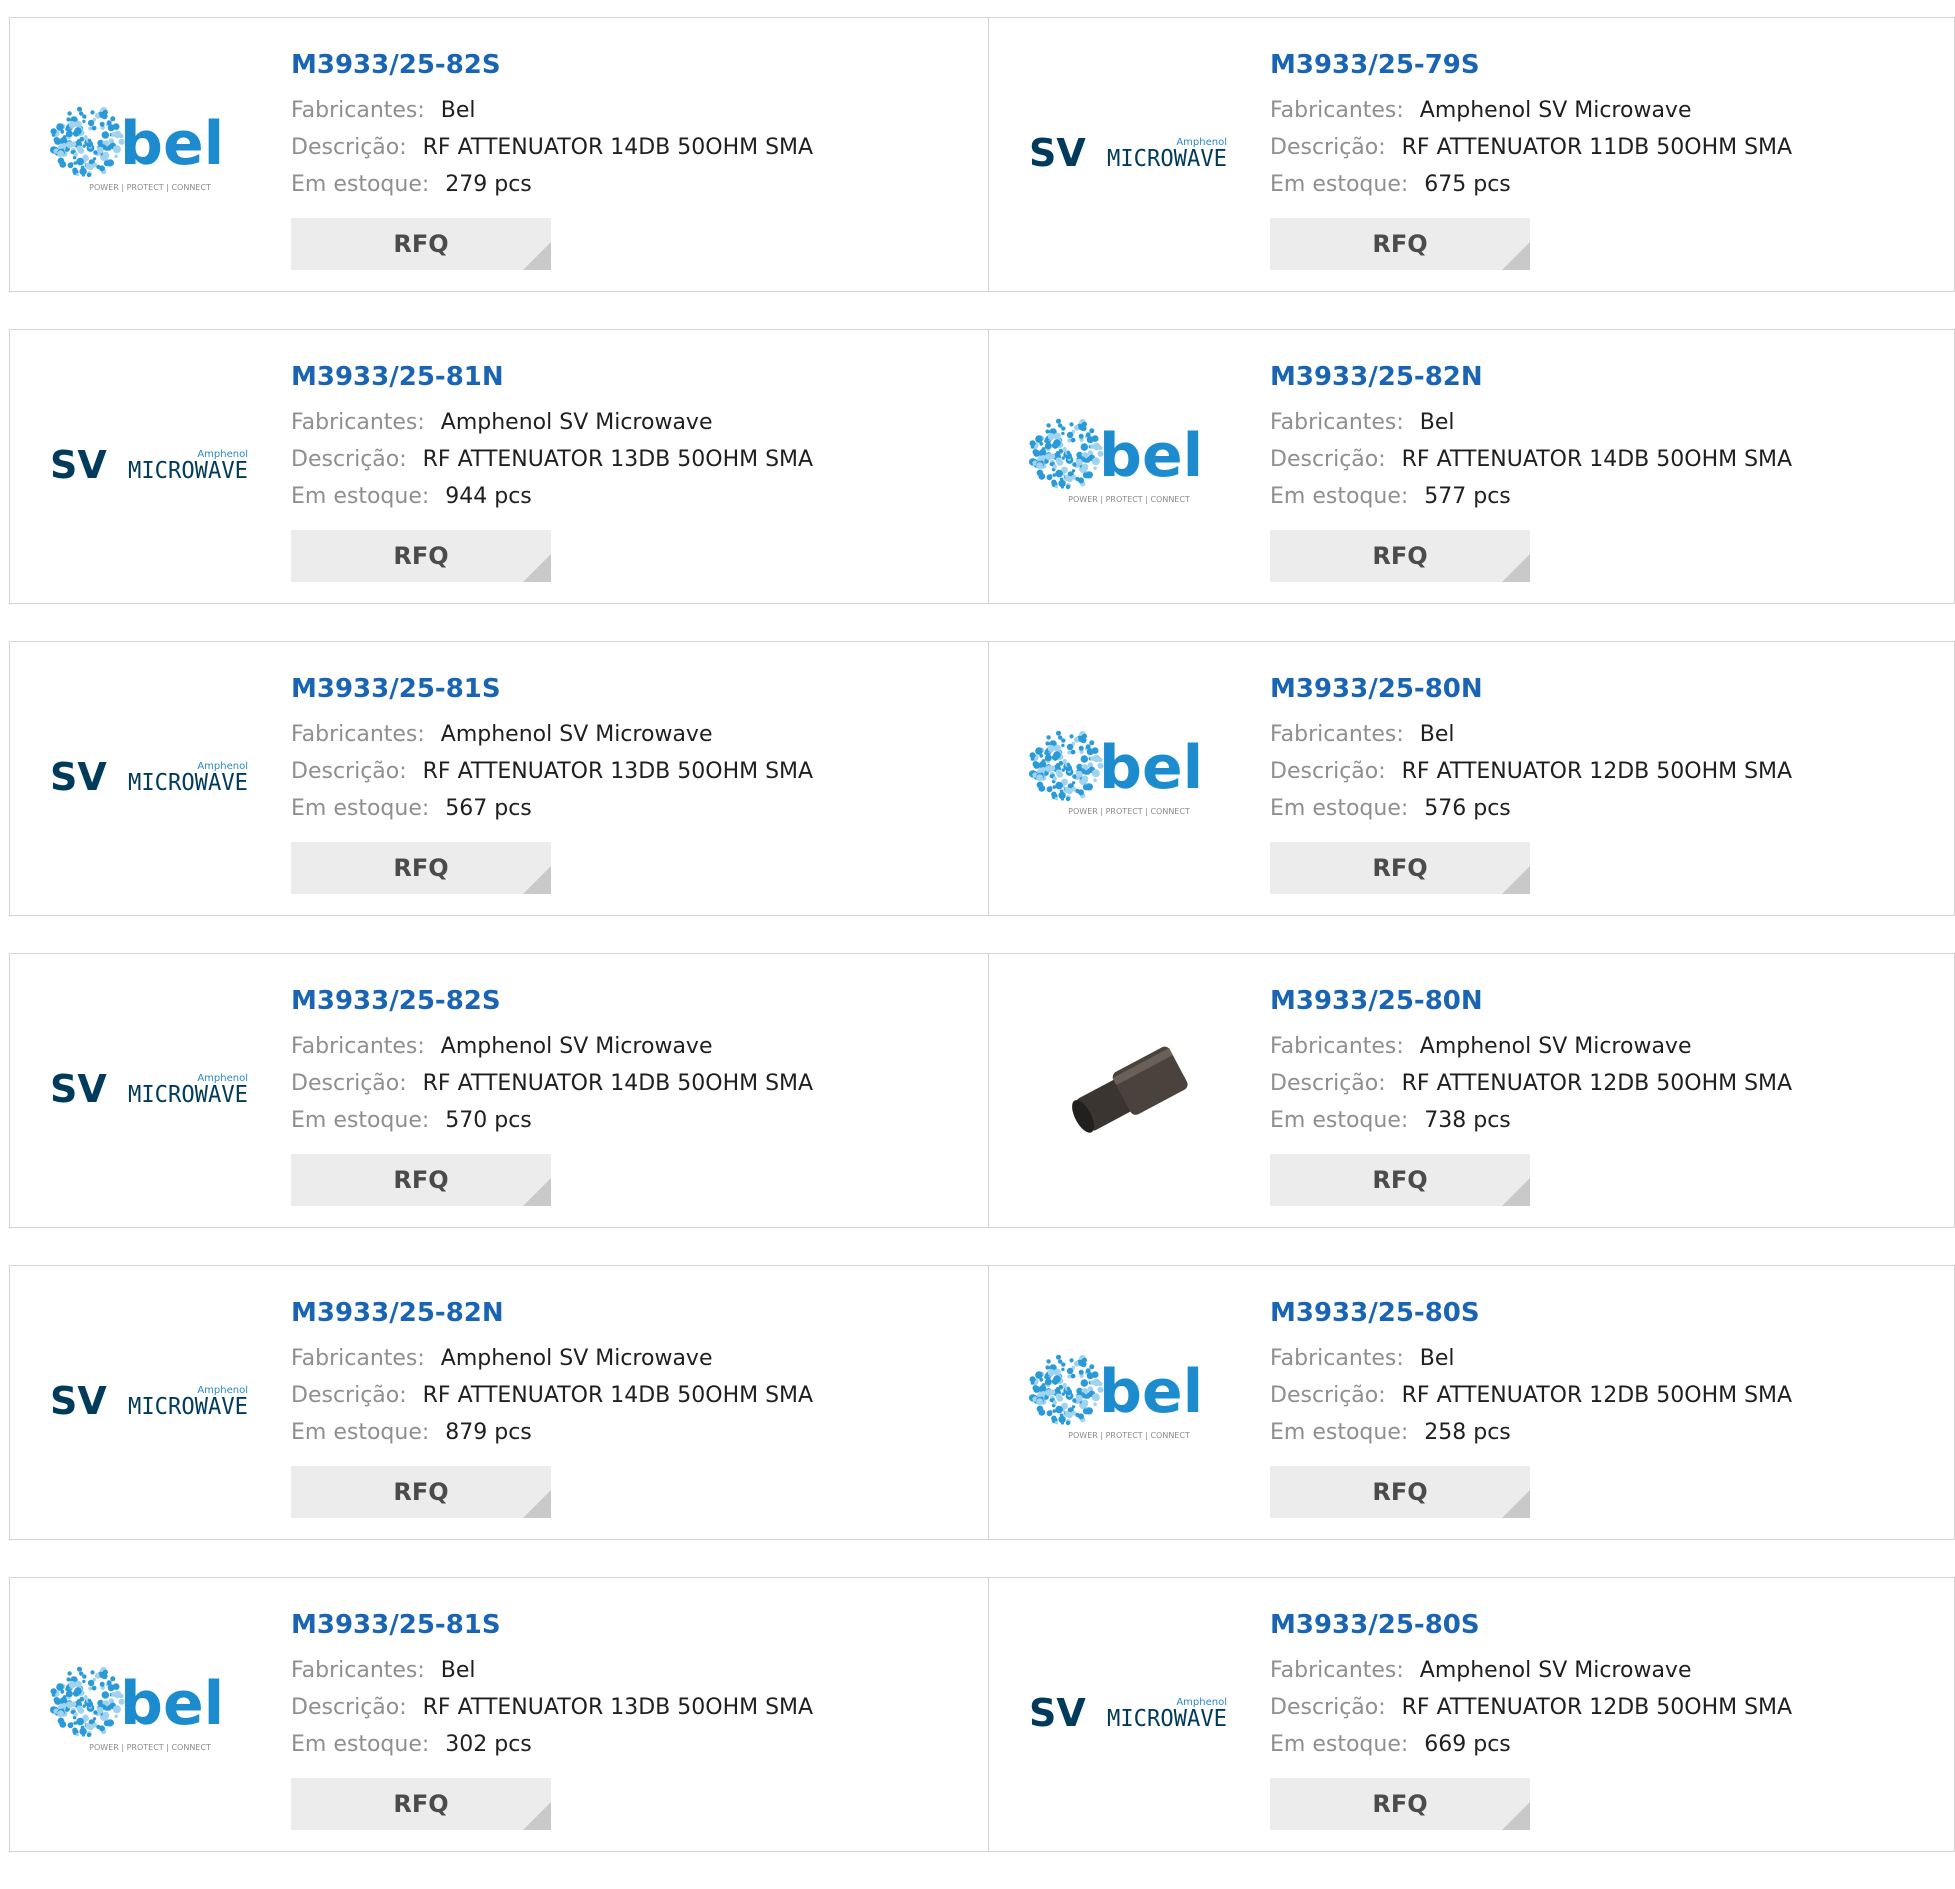  Describe the element at coordinates (1467, 496) in the screenshot. I see `stock-value: 577 pcs` at that location.